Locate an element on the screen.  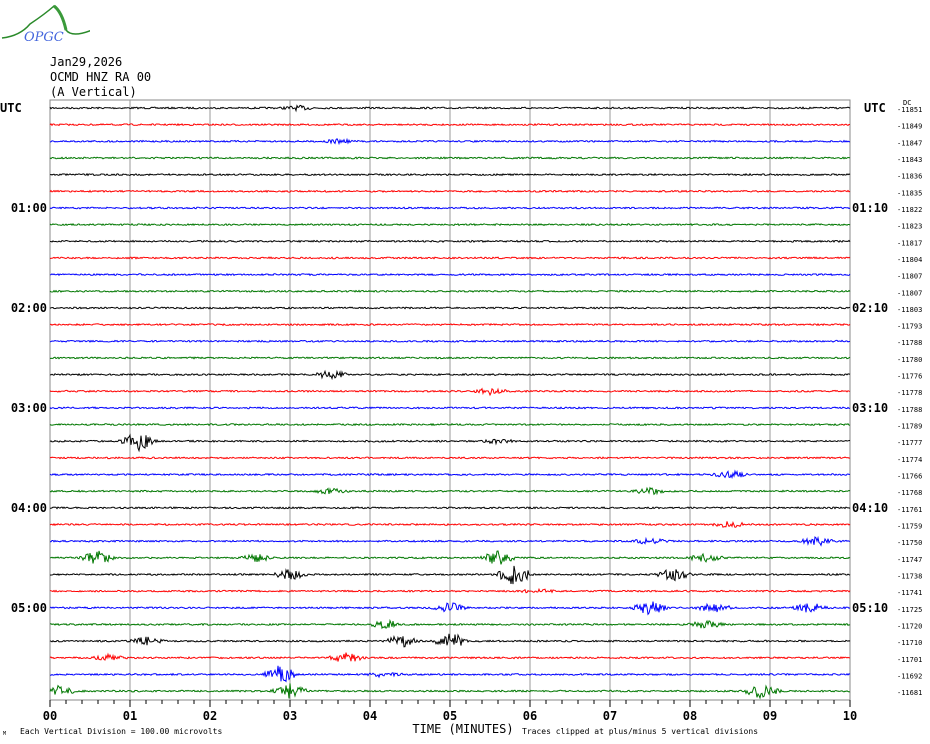
dc-offset-label: -11804 is located at coordinates (909, 260).